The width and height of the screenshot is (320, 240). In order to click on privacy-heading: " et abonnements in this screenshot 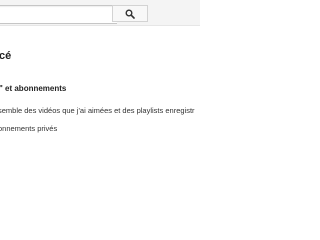, I will do `click(33, 88)`.